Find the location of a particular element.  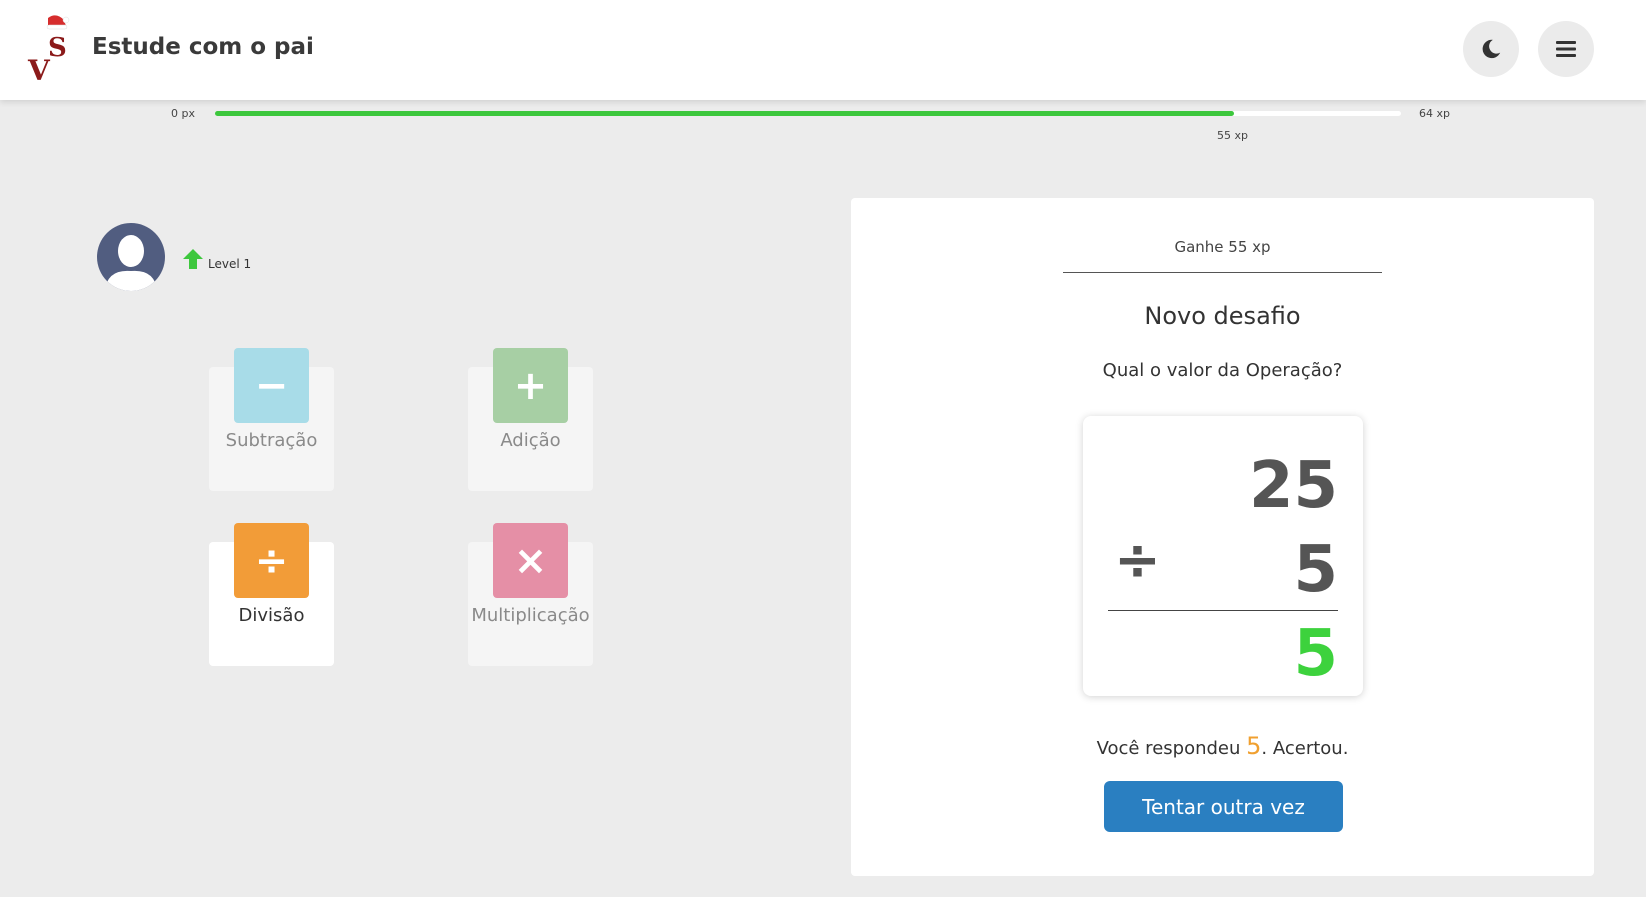

operation-label: Adição is located at coordinates (530, 440).